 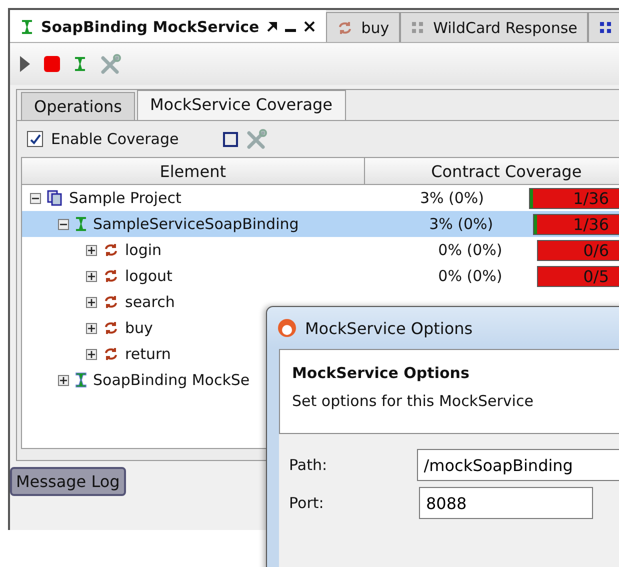 I want to click on dialog-title: MockService Options, so click(x=389, y=328).